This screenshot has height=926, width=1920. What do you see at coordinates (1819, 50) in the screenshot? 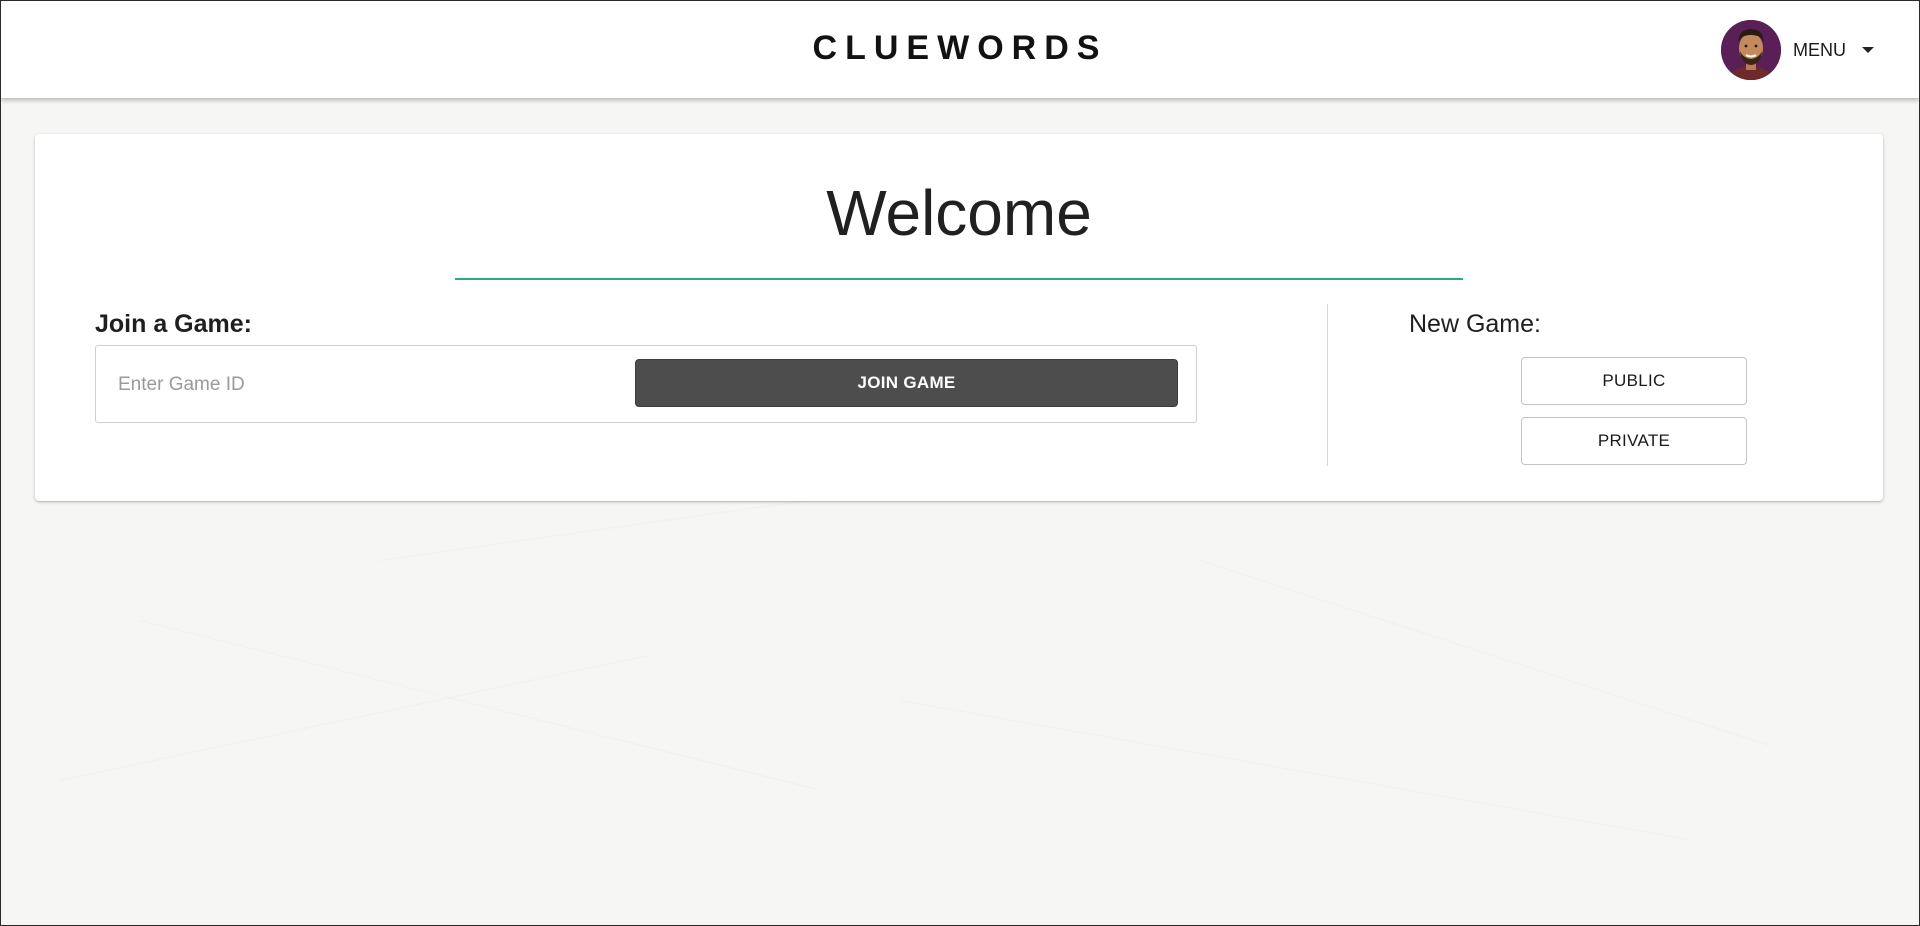
I see `menu-label: MENU` at bounding box center [1819, 50].